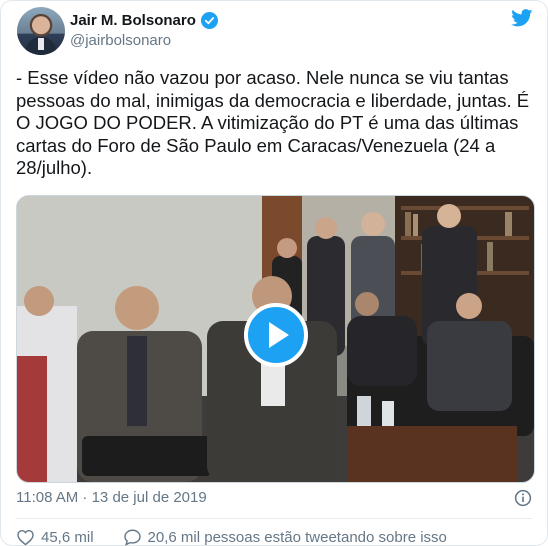  Describe the element at coordinates (41, 31) in the screenshot. I see `avatar` at that location.